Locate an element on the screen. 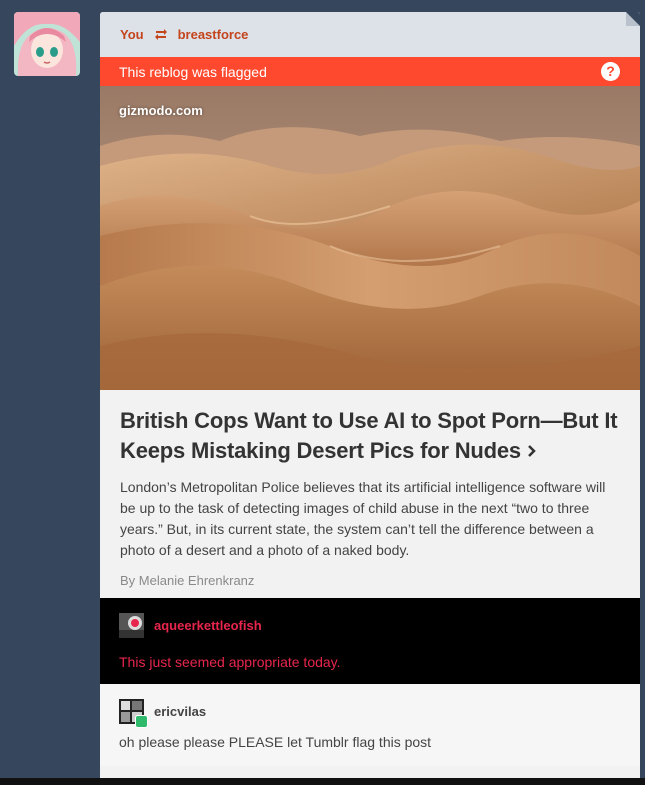 This screenshot has height=785, width=645. link-source: gizmodo.com is located at coordinates (161, 110).